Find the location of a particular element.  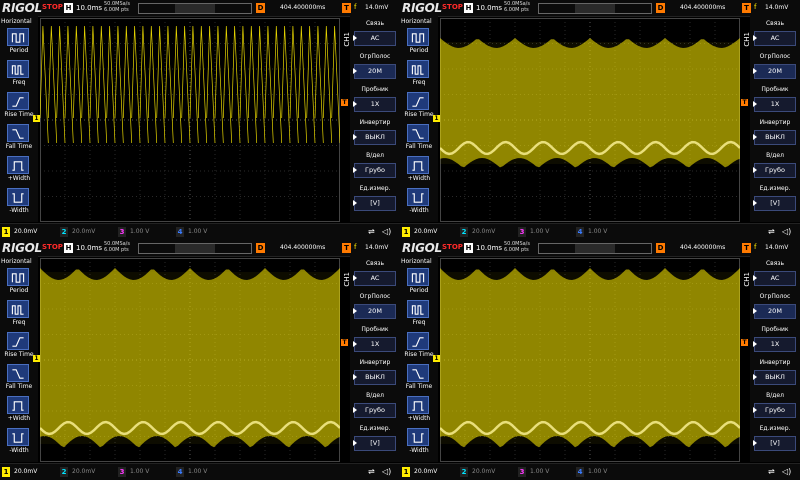

channel-4-scale: 1.00 V is located at coordinates (597, 471).